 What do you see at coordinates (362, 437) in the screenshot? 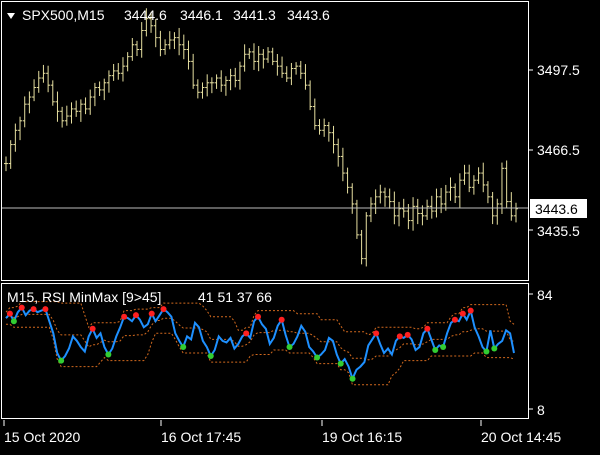
I see `time-label: 19 Oct 16:15` at bounding box center [362, 437].